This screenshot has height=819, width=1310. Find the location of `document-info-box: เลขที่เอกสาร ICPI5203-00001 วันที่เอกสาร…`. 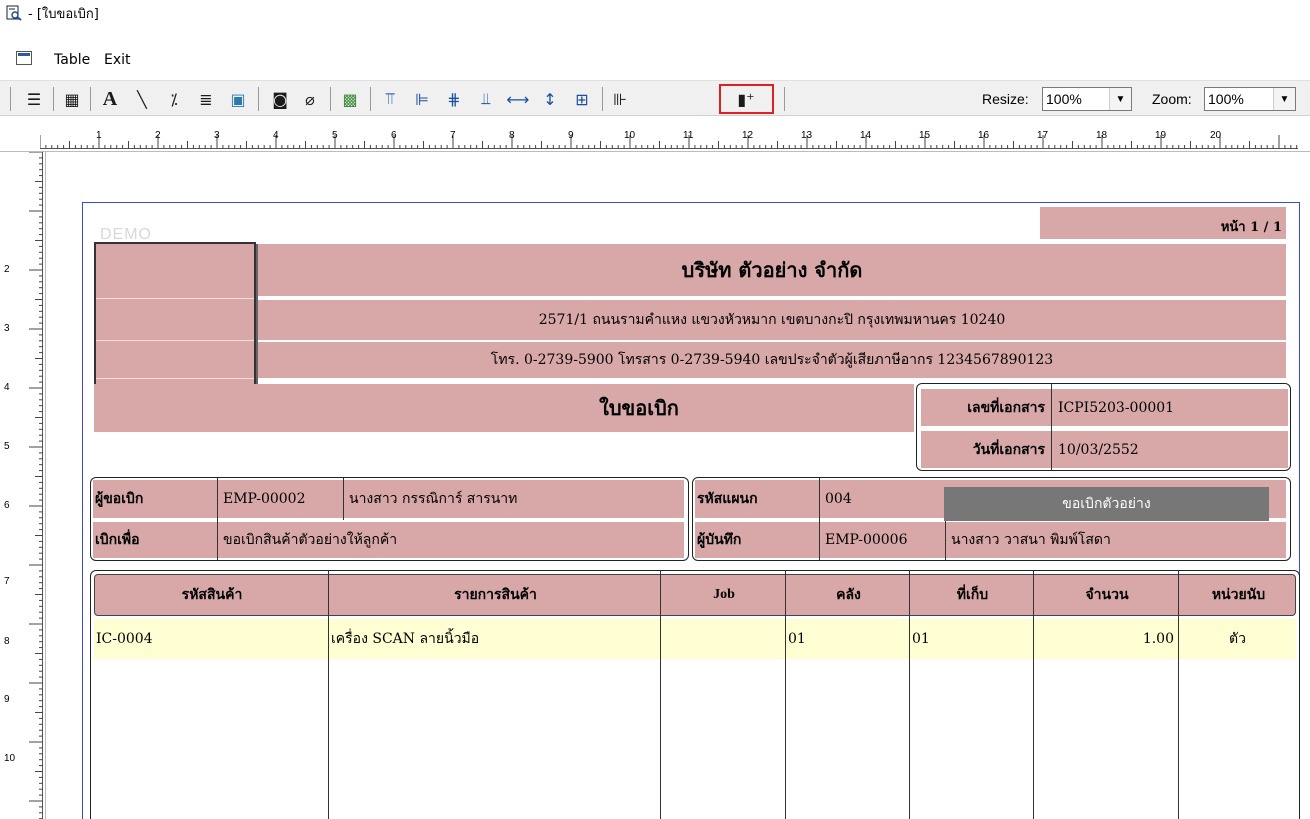

document-info-box: เลขที่เอกสาร ICPI5203-00001 วันที่เอกสาร… is located at coordinates (1103, 427).